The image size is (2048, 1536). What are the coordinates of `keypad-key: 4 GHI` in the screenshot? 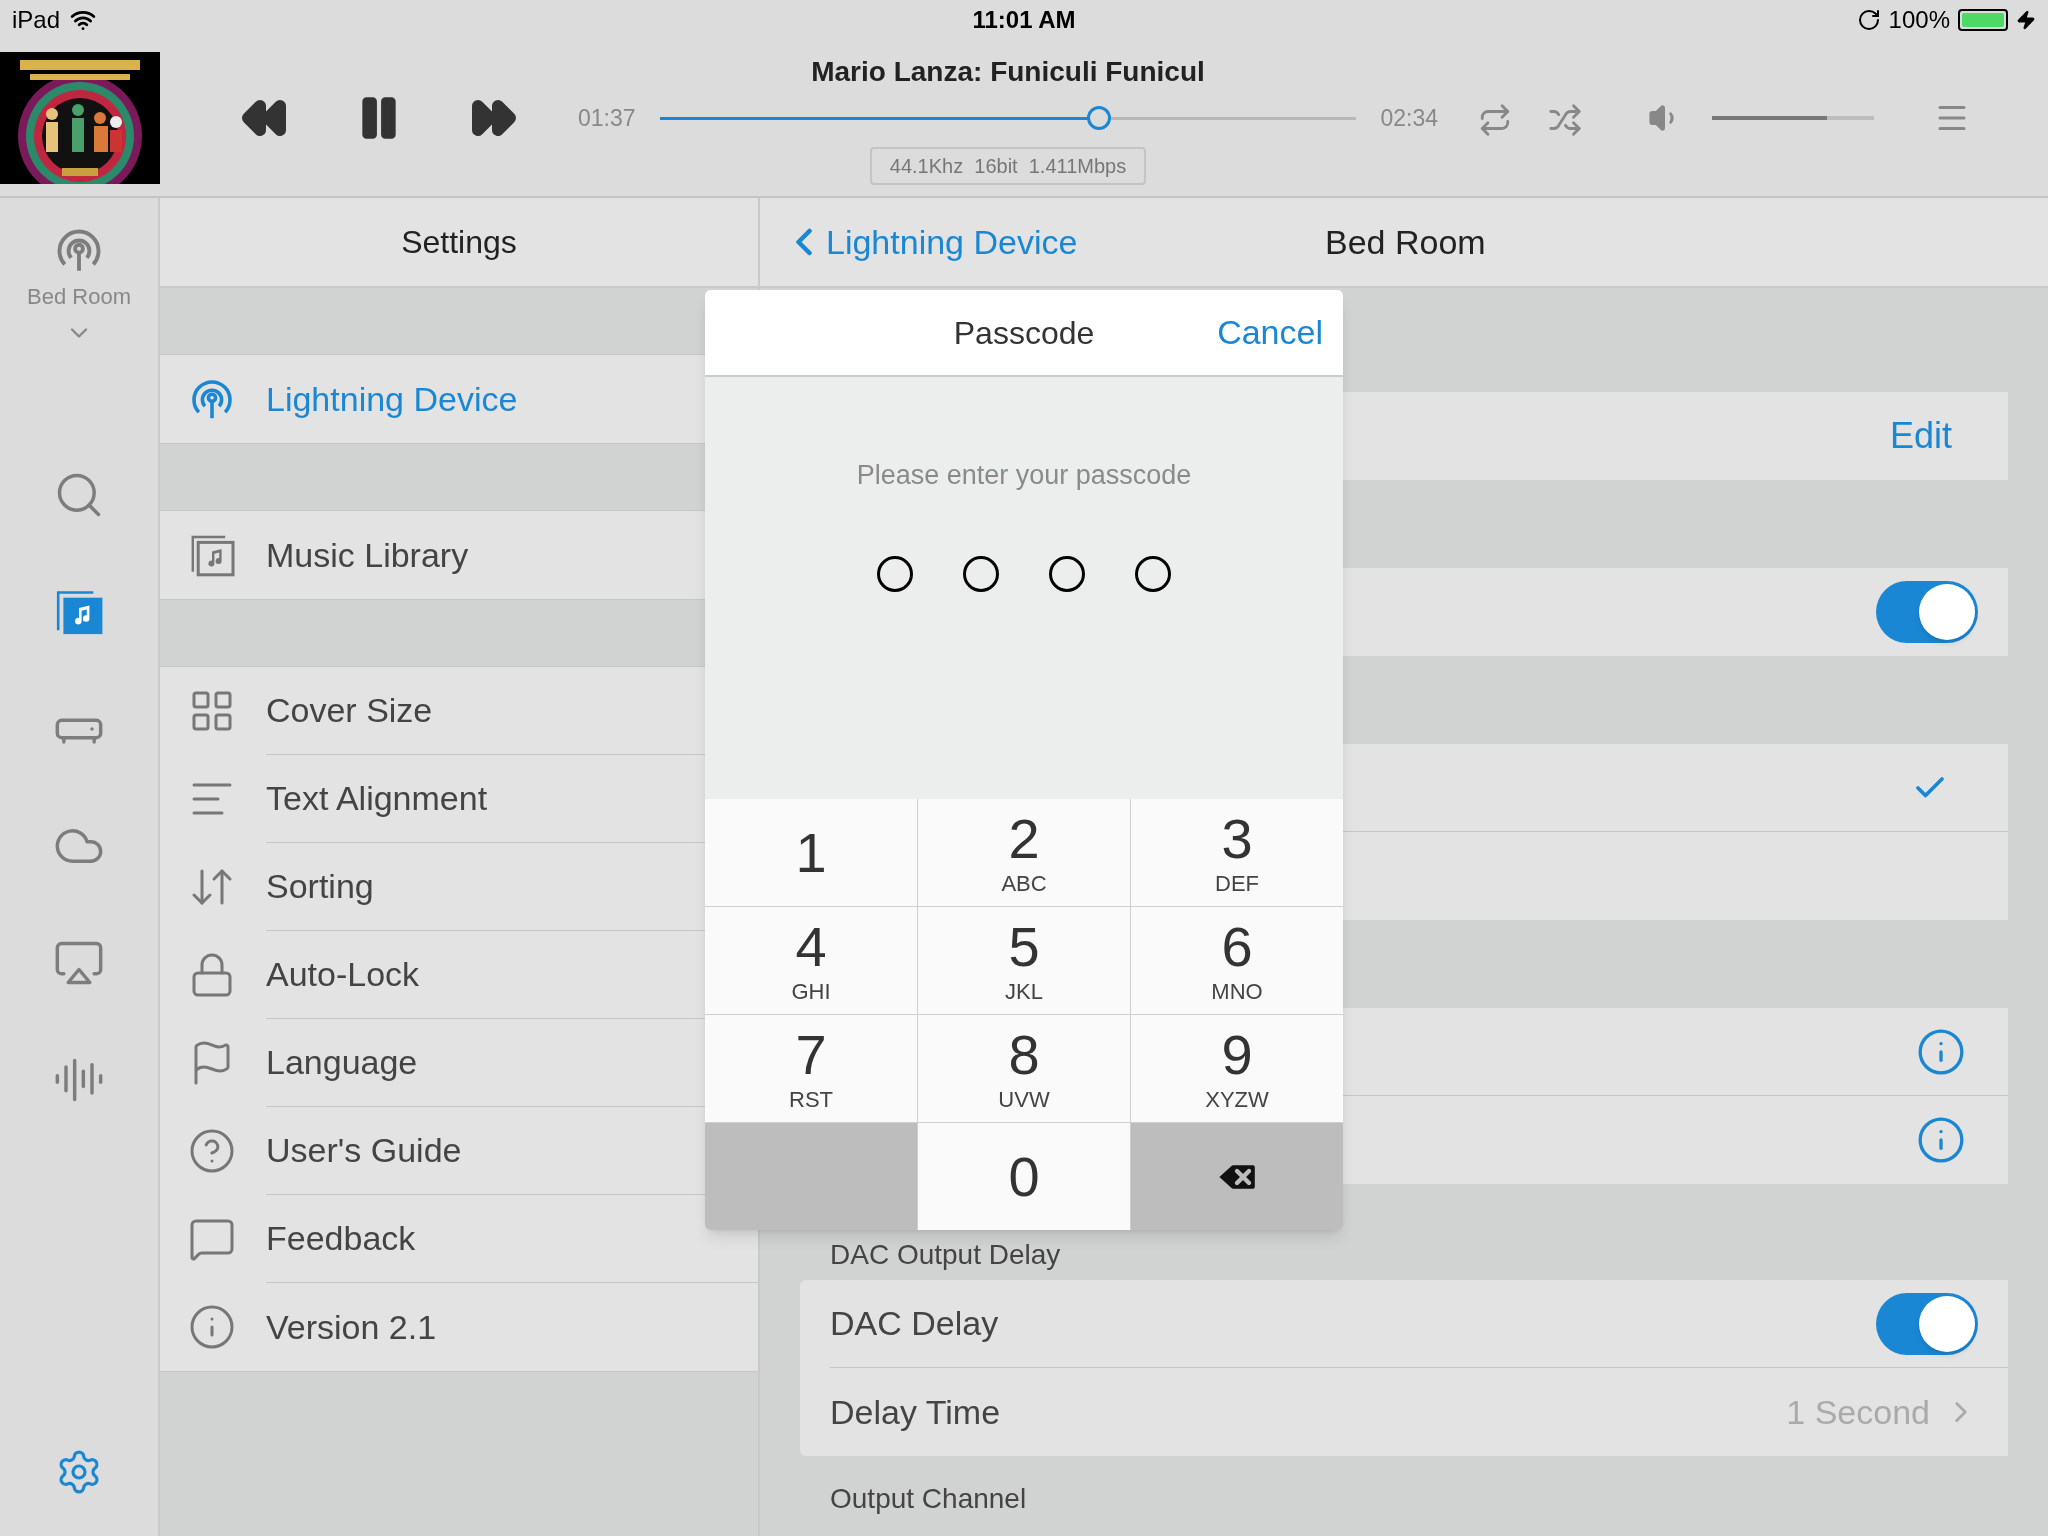 It's located at (811, 960).